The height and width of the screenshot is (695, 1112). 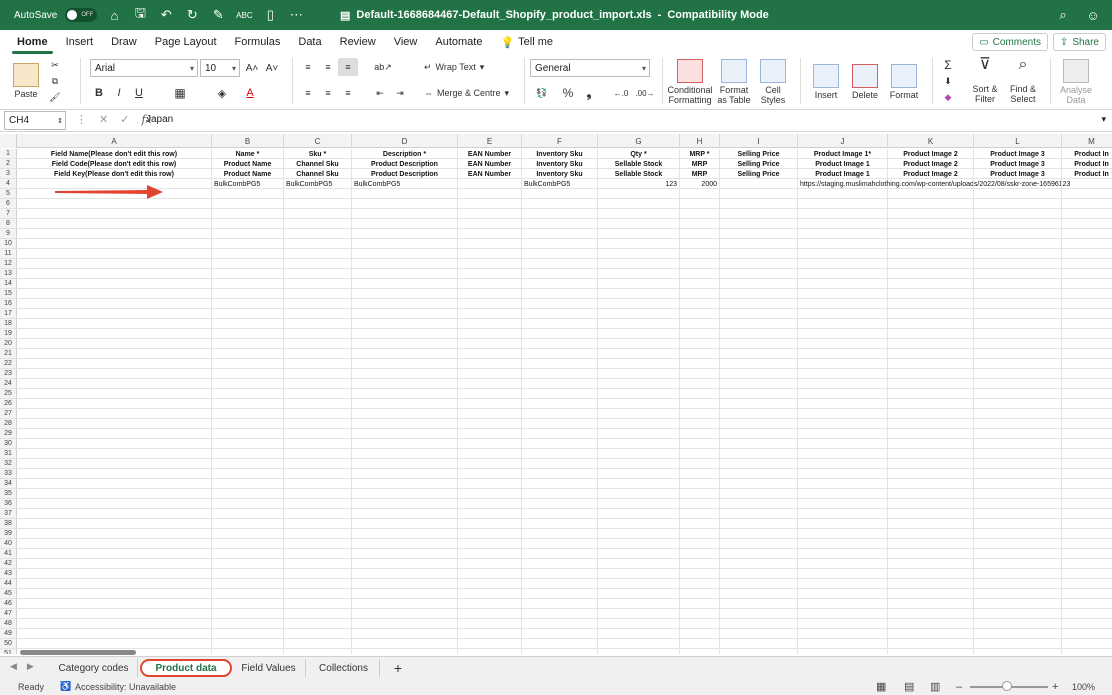 What do you see at coordinates (959, 687) in the screenshot?
I see `zoom-out-button: –` at bounding box center [959, 687].